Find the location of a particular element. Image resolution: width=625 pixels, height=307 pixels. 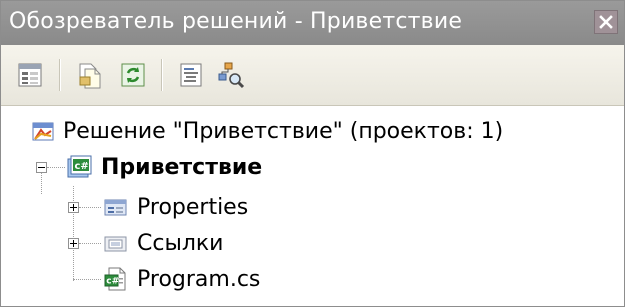

solution-label: Решение "Приветствие" (проектов: 1) is located at coordinates (283, 131).